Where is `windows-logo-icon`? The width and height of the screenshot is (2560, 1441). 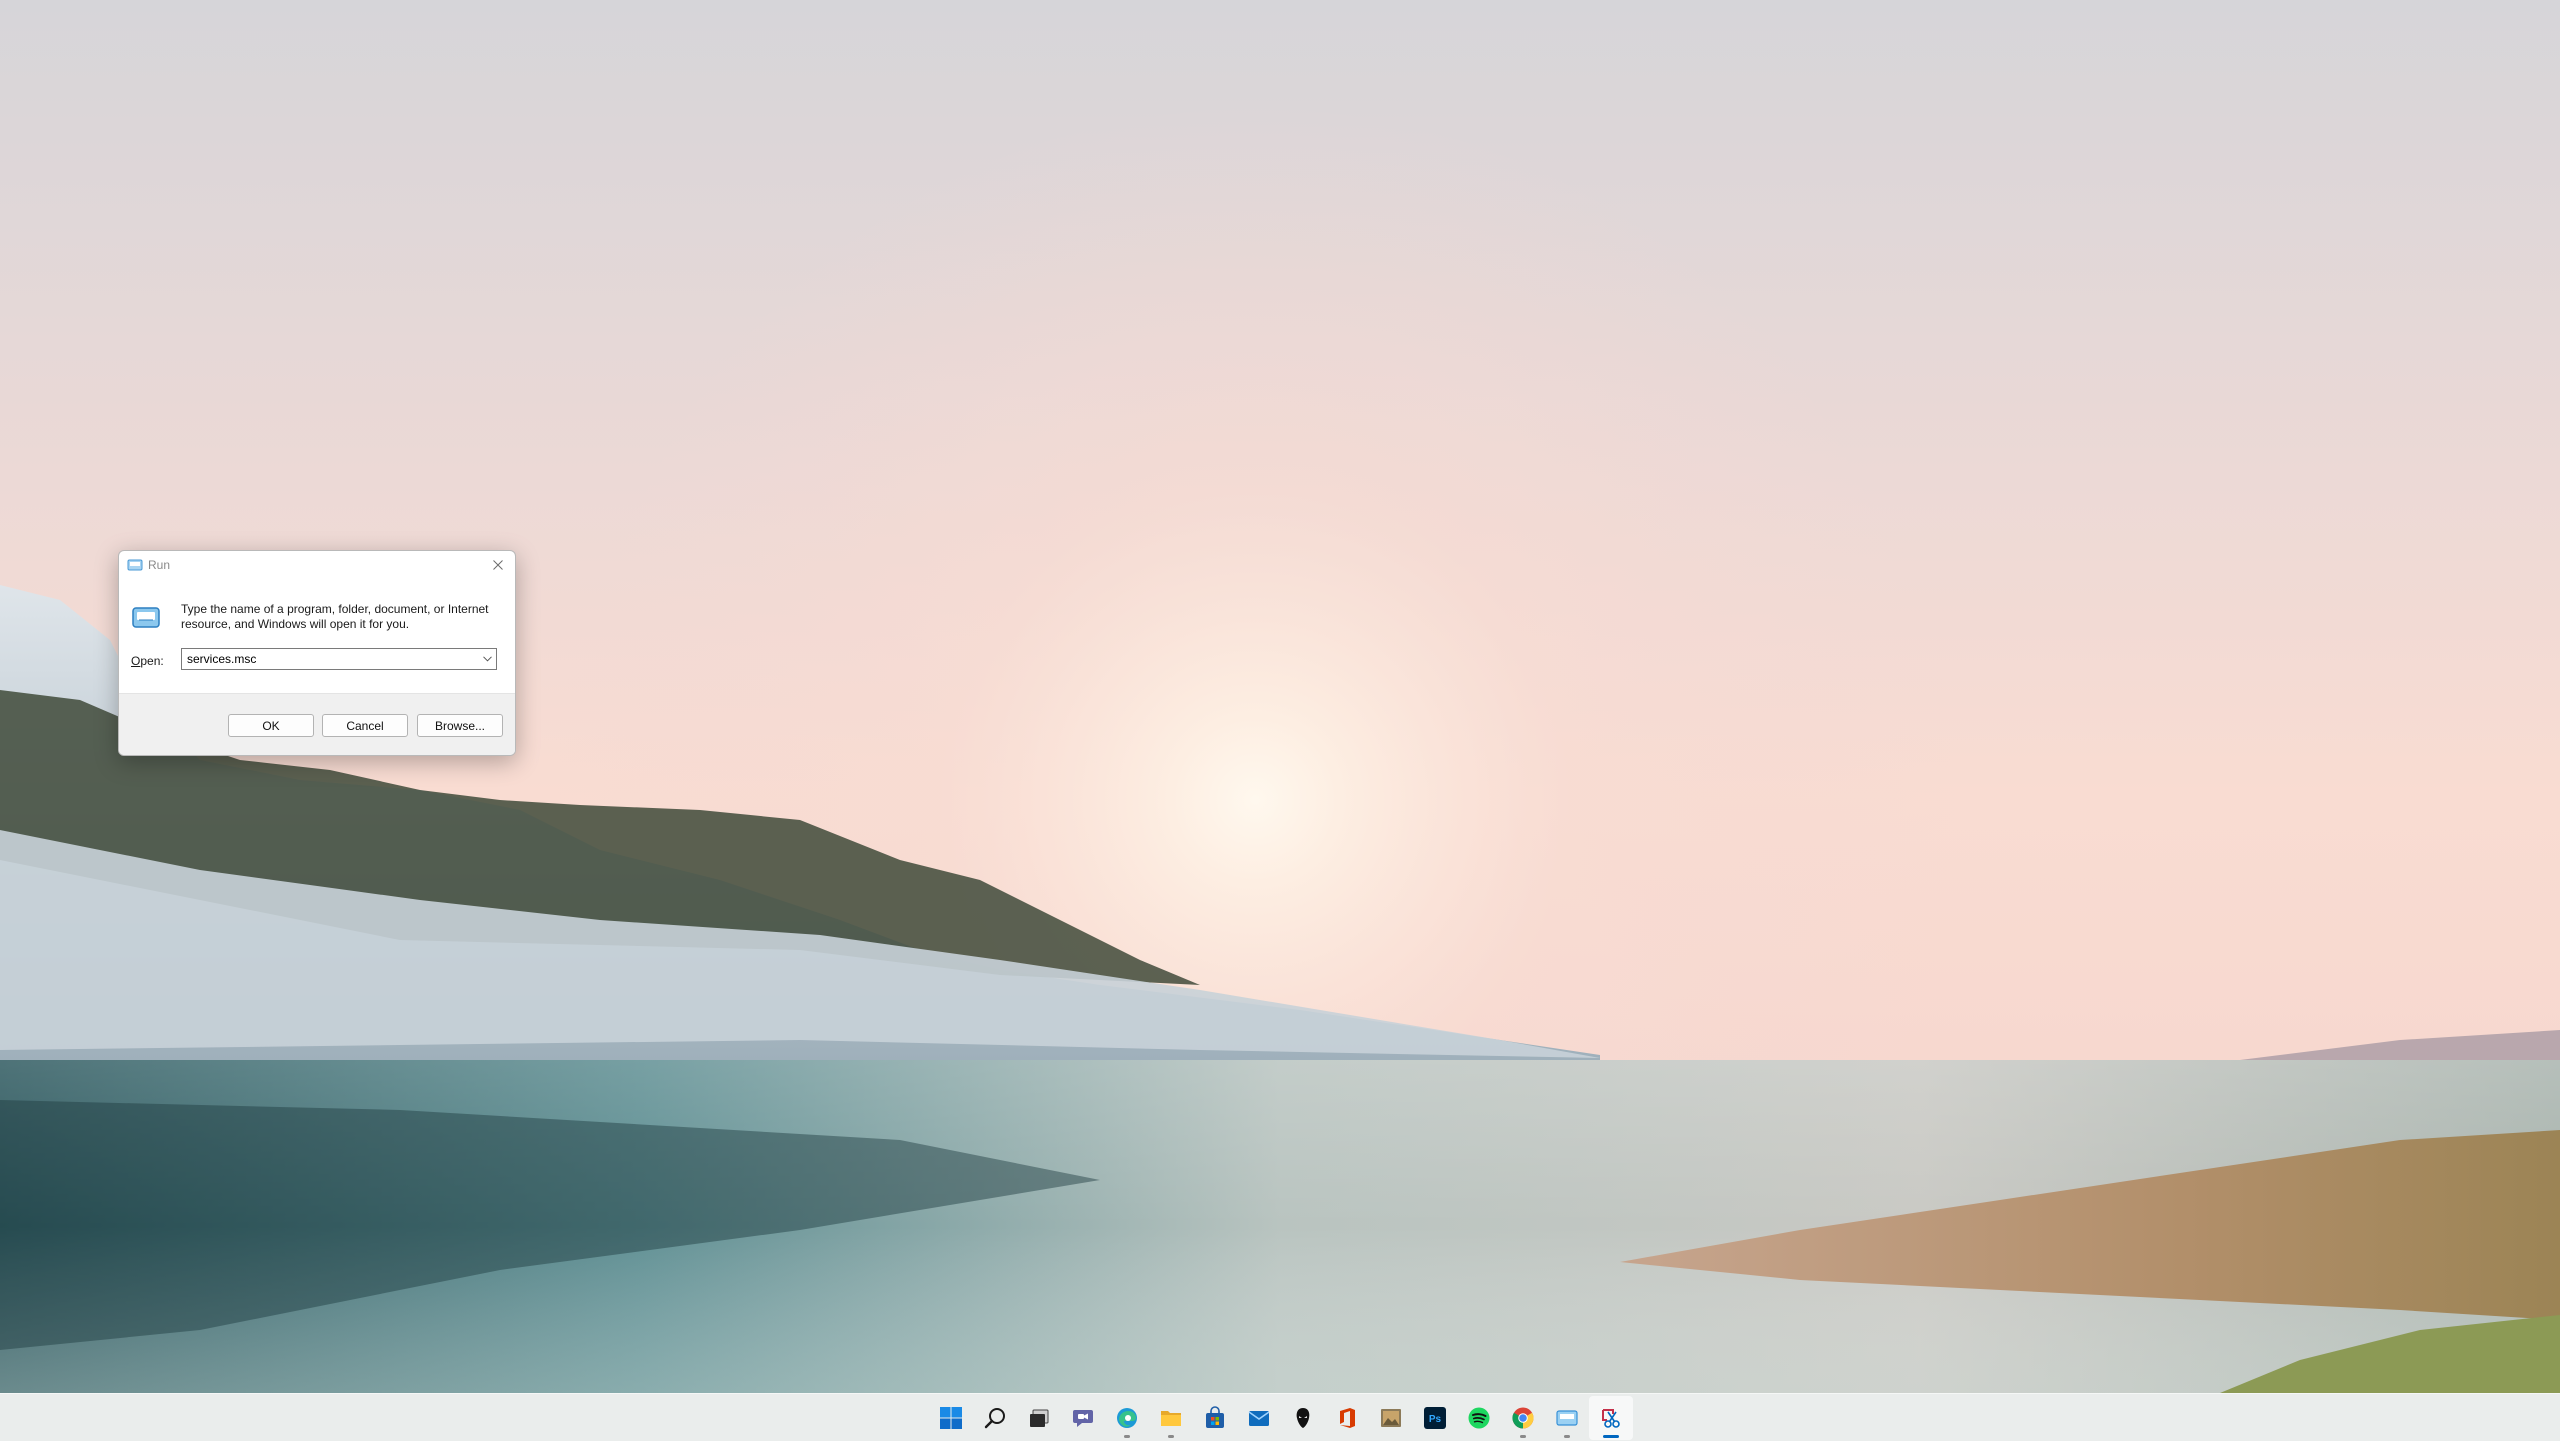 windows-logo-icon is located at coordinates (951, 1417).